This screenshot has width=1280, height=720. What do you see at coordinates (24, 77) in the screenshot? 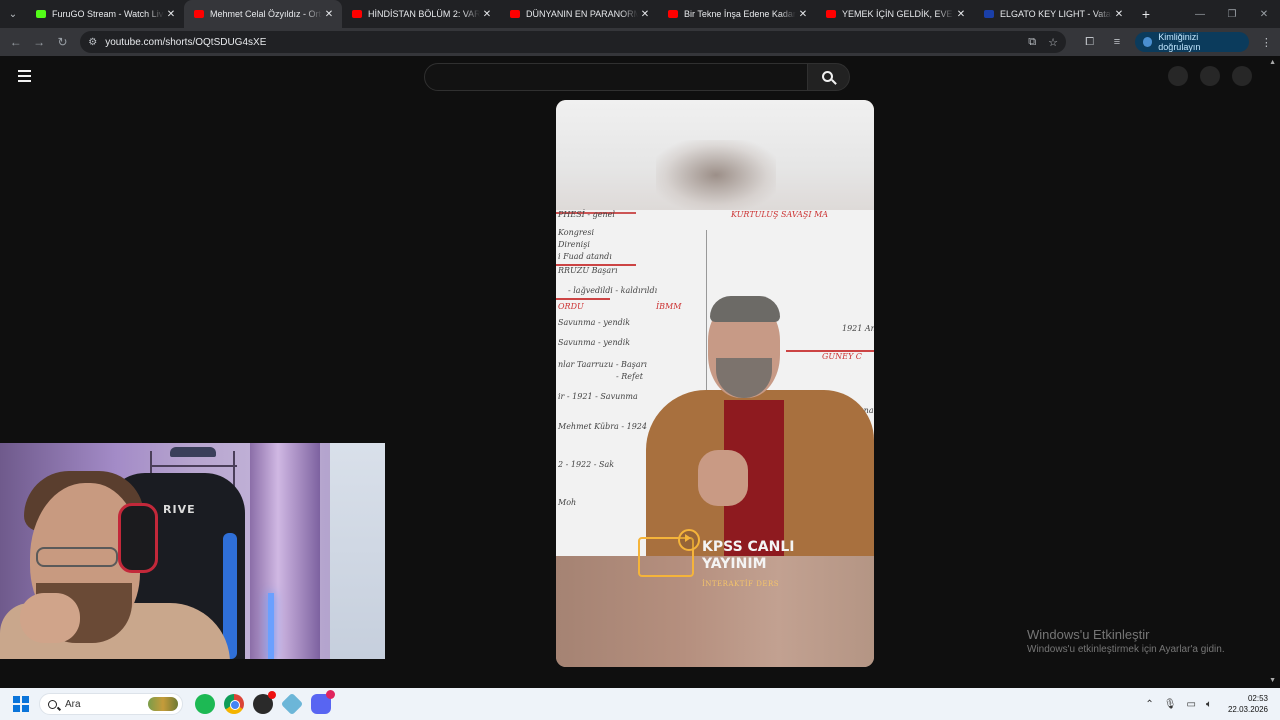
I see `menu-hamburger-icon` at bounding box center [24, 77].